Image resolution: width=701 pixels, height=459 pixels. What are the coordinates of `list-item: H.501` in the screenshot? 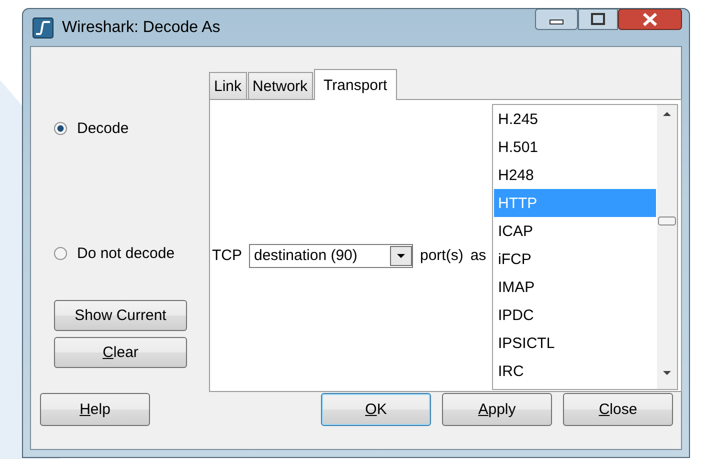 It's located at (575, 147).